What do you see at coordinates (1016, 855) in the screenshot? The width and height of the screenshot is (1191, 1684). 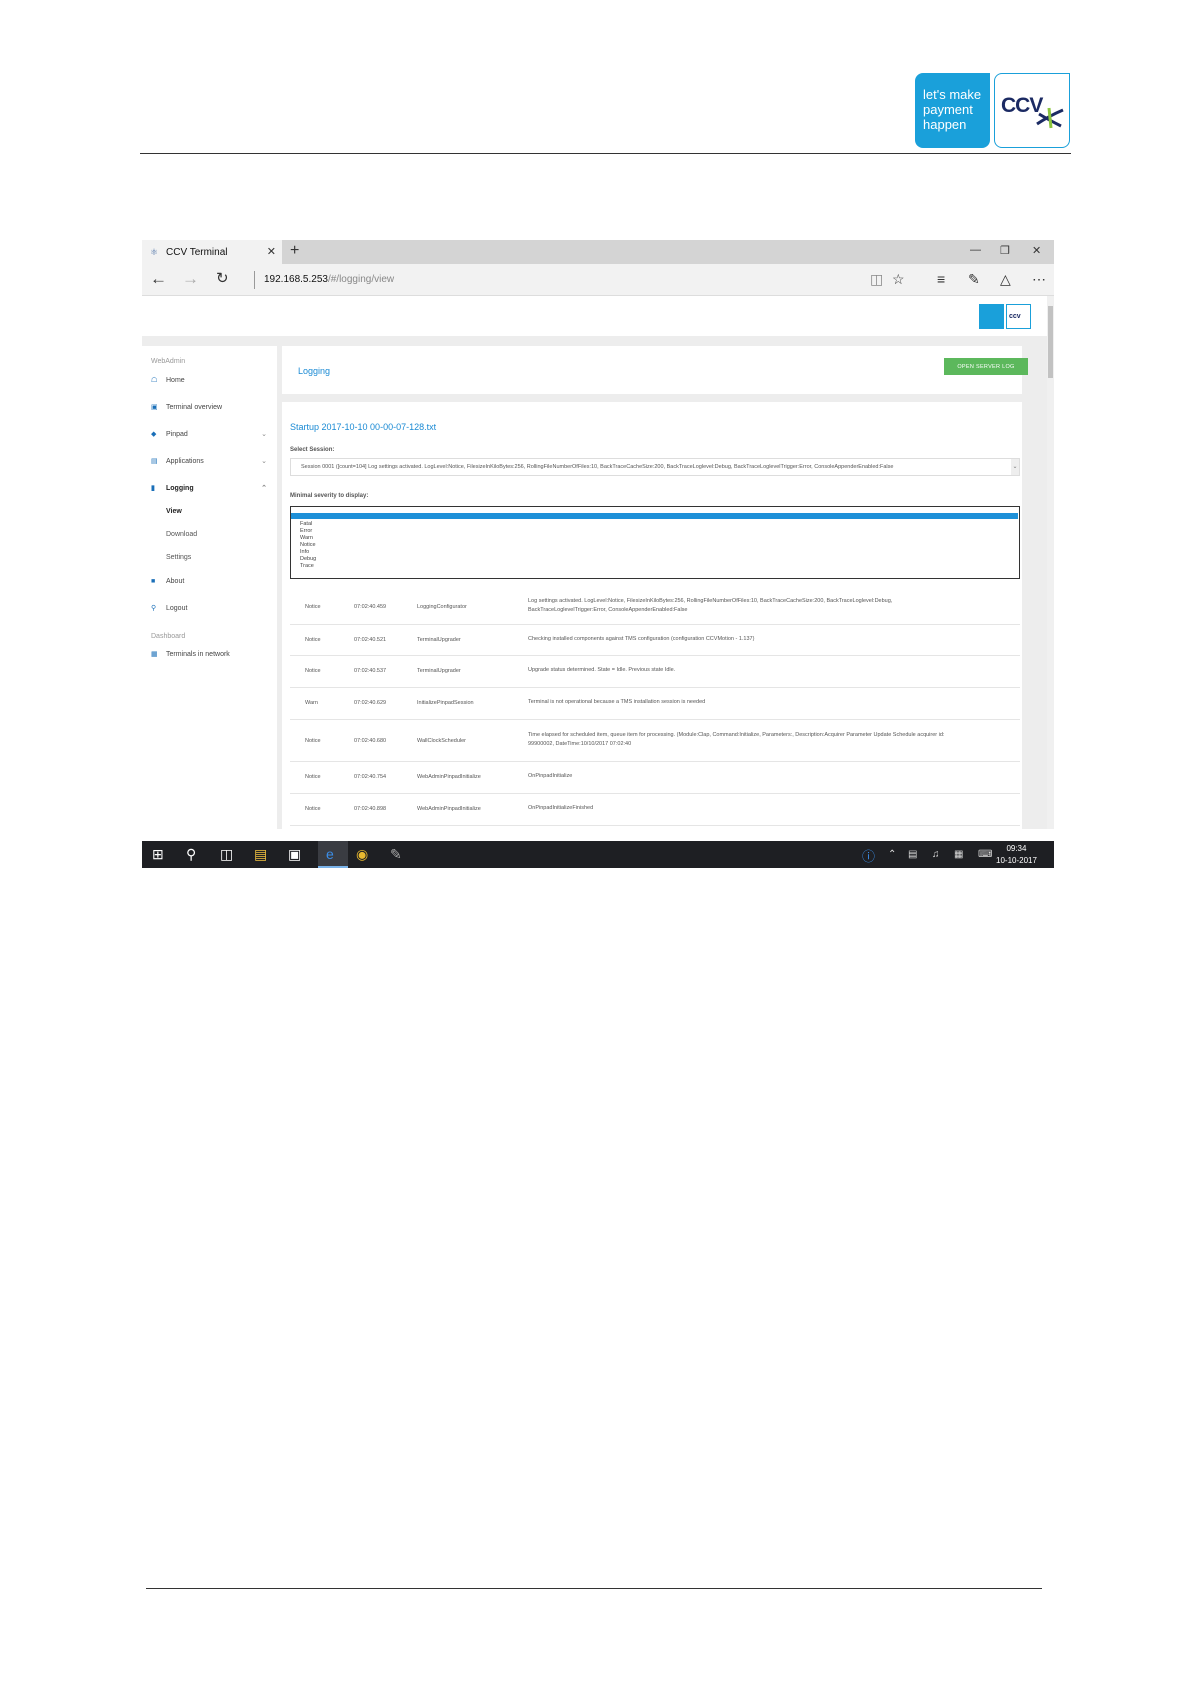 I see `taskbar-clock: 09:34 10-10-2017` at bounding box center [1016, 855].